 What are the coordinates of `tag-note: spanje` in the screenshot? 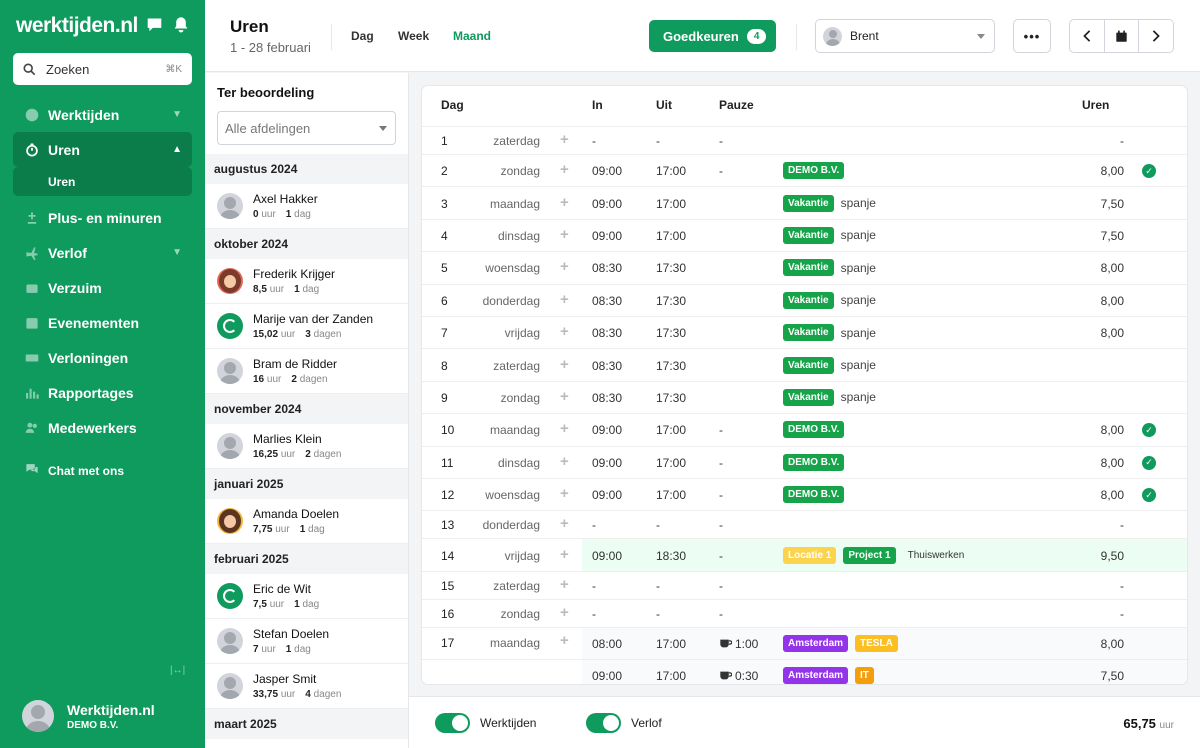 It's located at (858, 203).